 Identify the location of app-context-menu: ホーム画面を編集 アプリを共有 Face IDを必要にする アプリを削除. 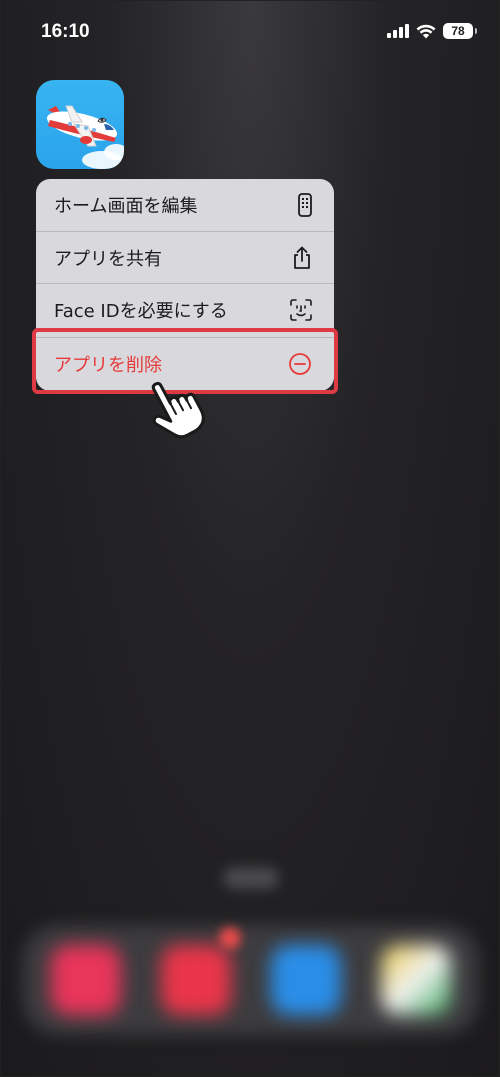
(185, 285).